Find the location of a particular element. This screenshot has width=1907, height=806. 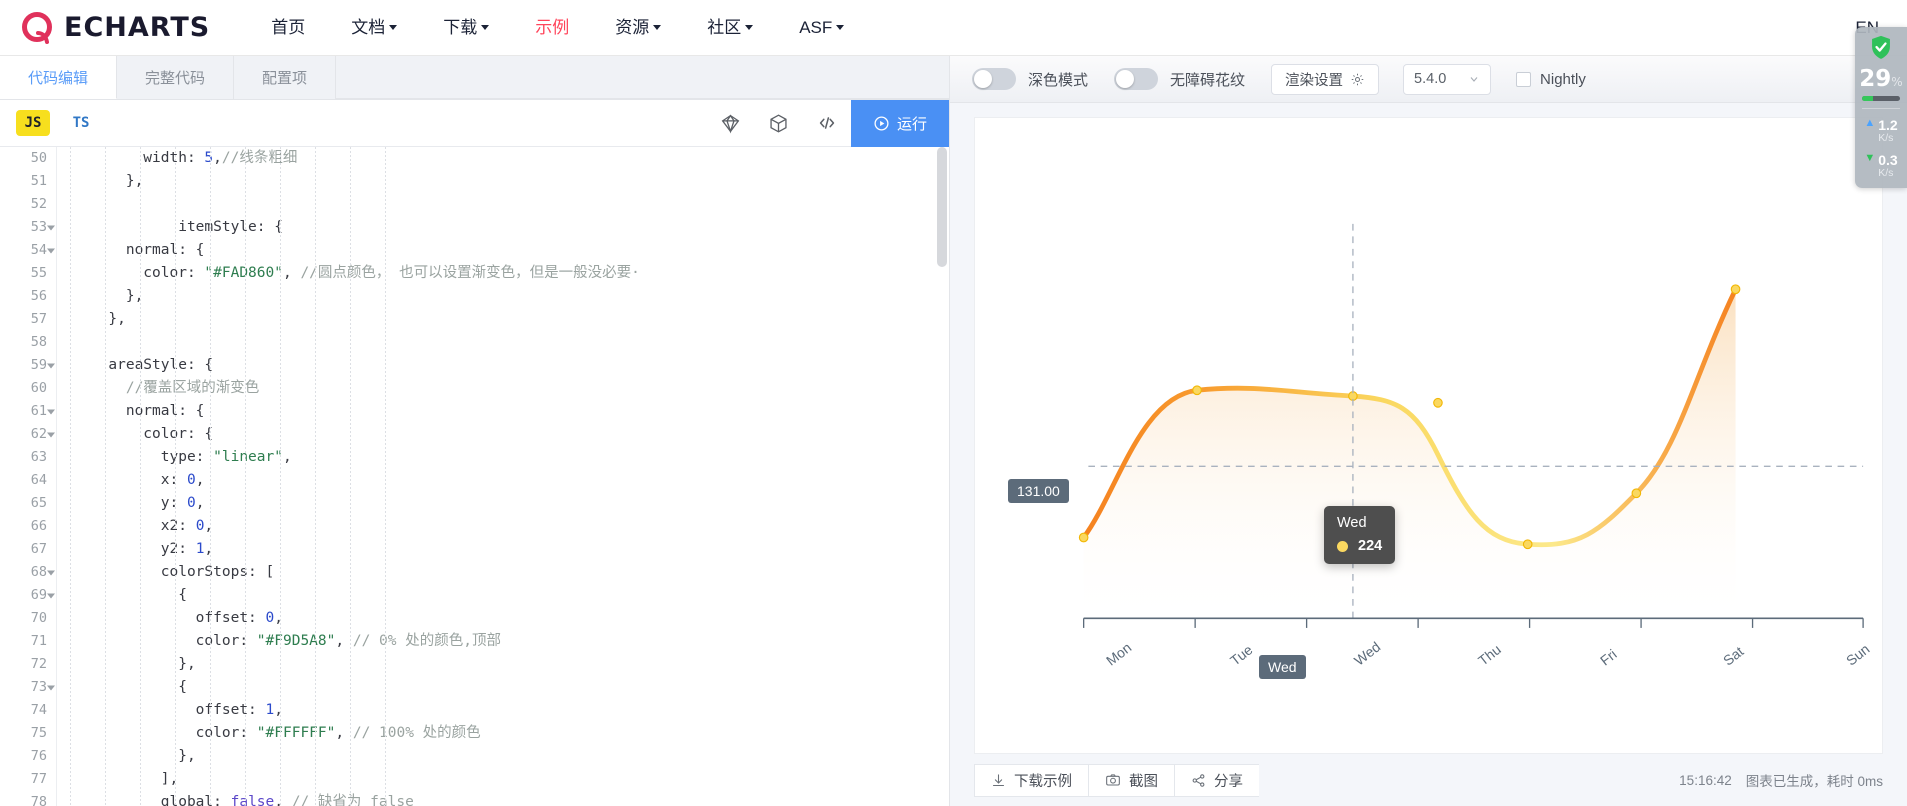

code-line-row: 61 normal: { is located at coordinates (474, 411).